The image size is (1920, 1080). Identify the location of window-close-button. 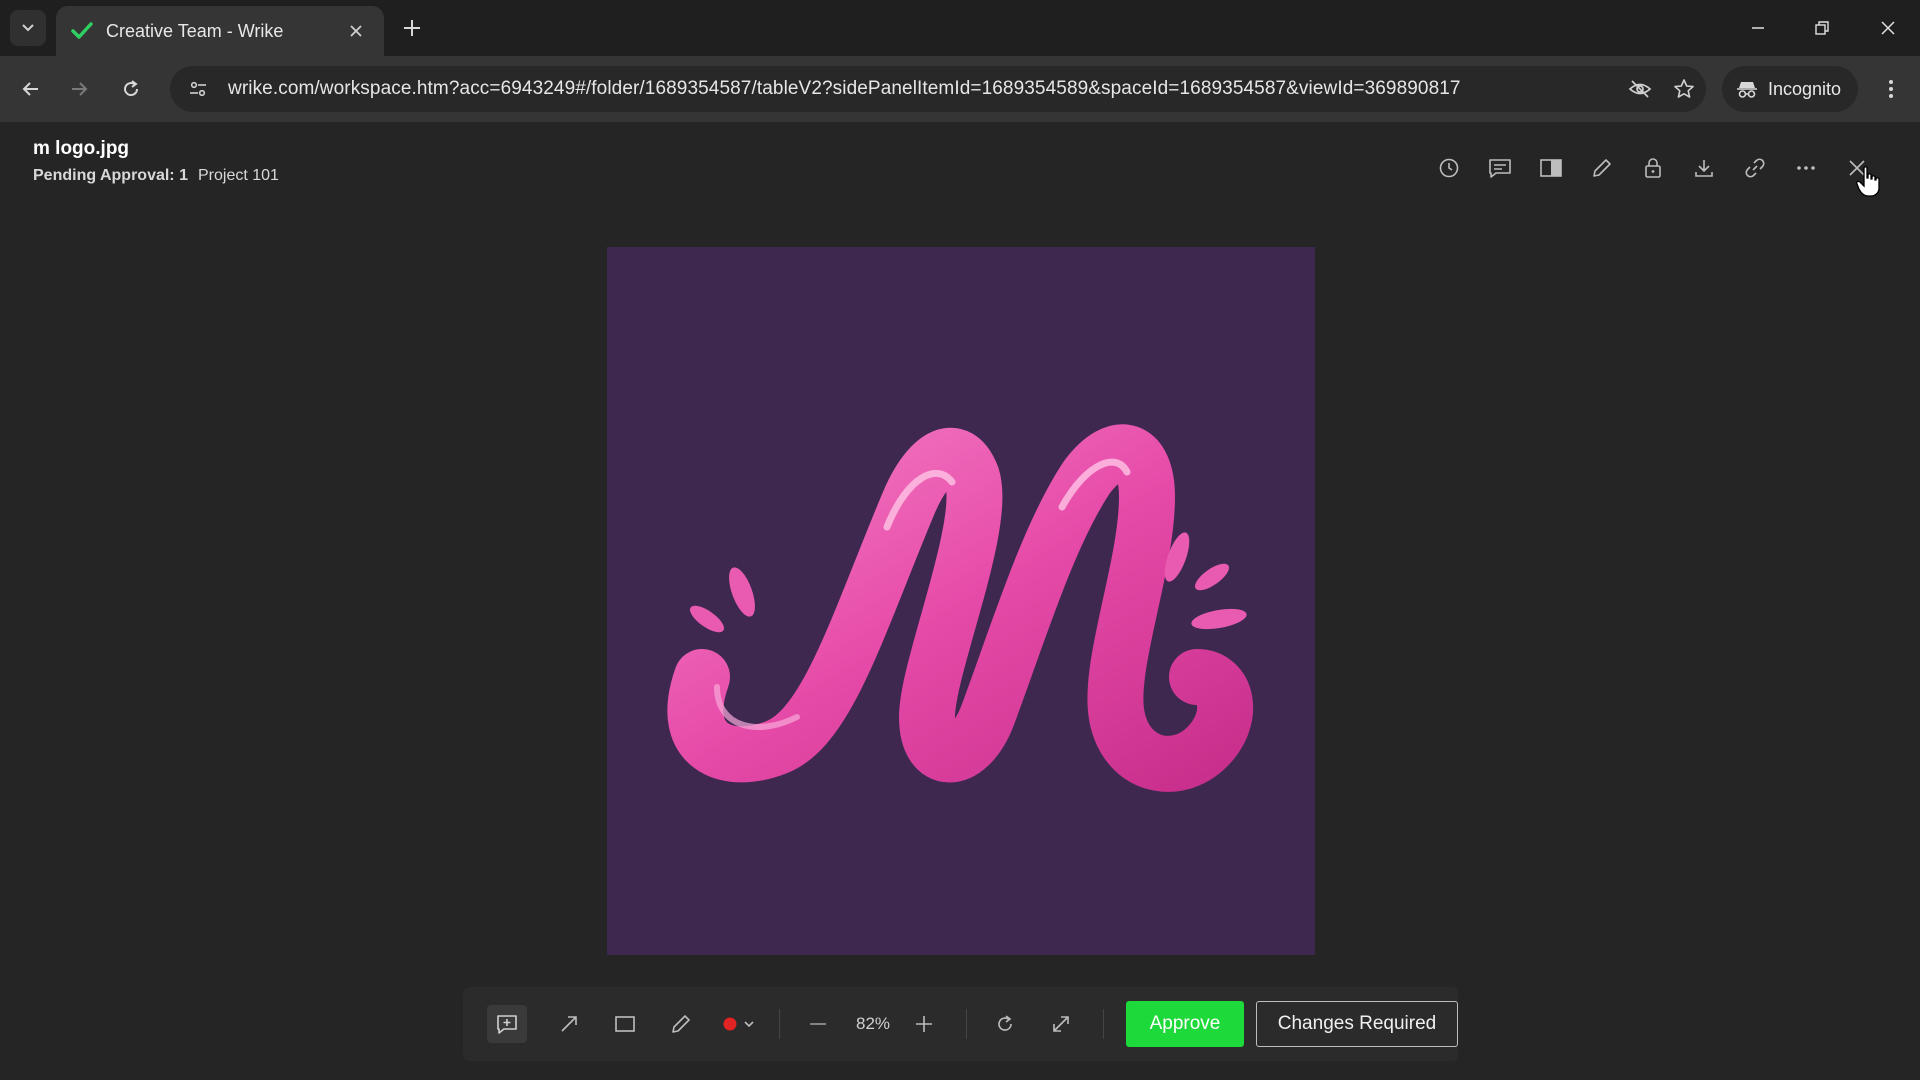
(1888, 28).